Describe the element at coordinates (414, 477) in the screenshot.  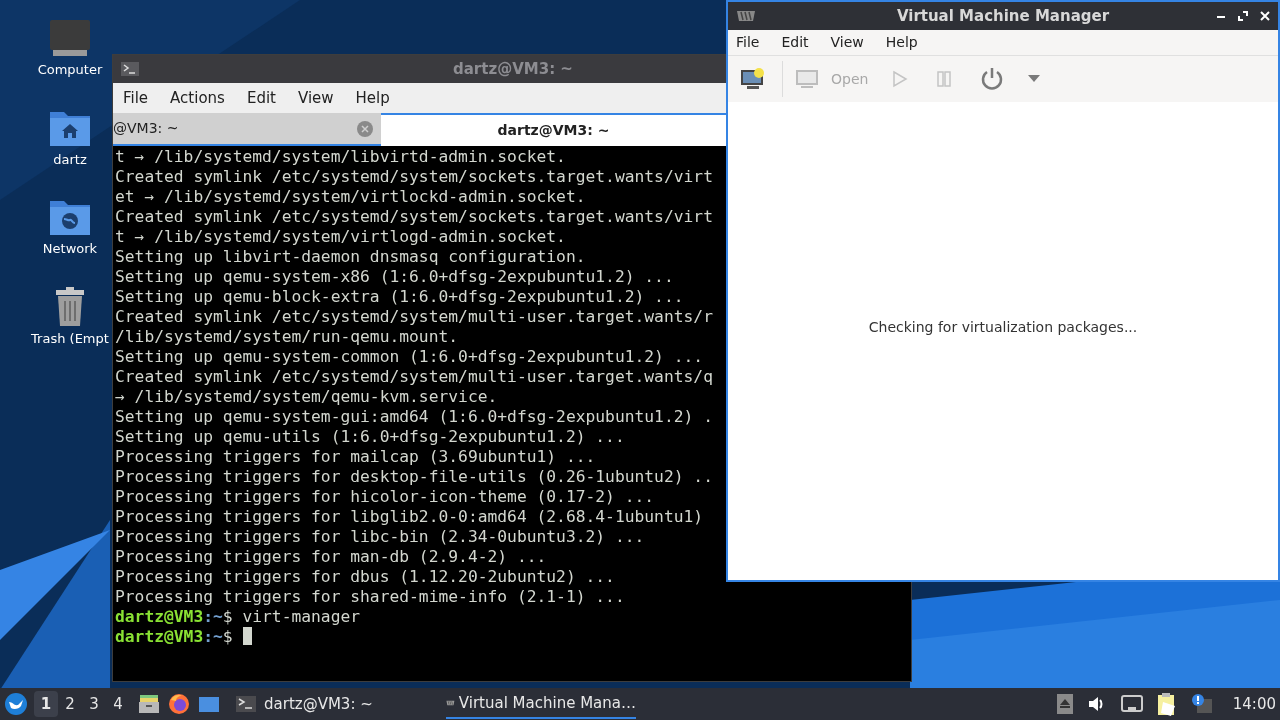
I see `output-line: Processing triggers for desktop-file-utils (0.26-1ubuntu2) ..` at that location.